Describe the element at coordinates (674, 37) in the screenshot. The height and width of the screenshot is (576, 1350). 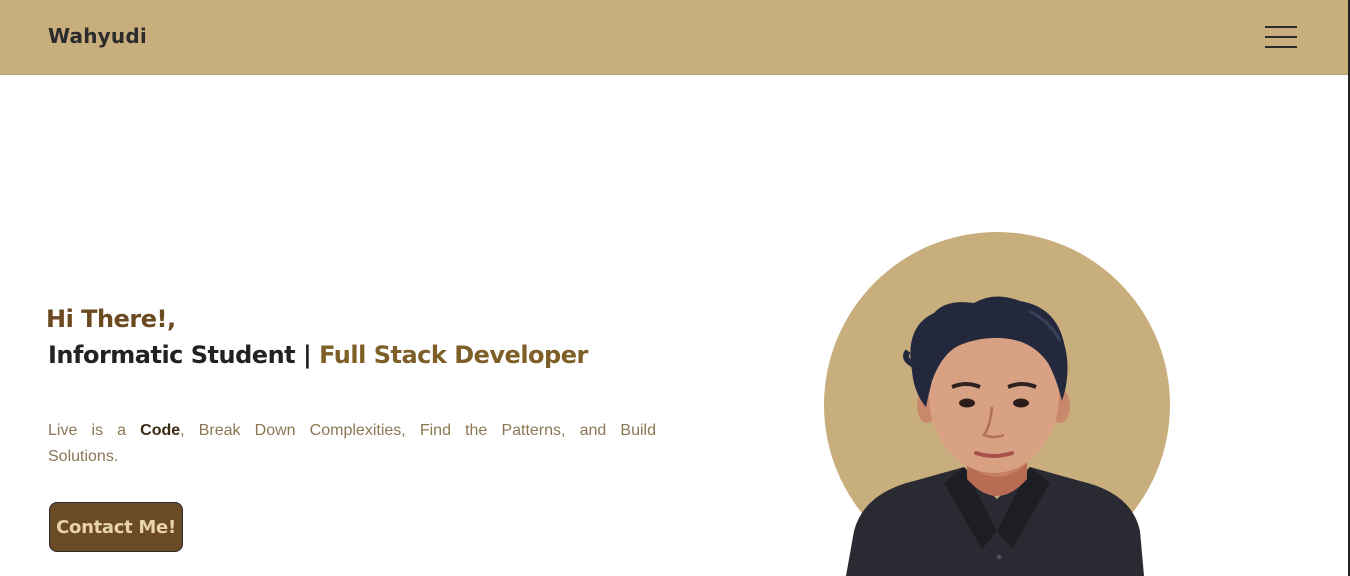
I see `navbar: Wahyudi` at that location.